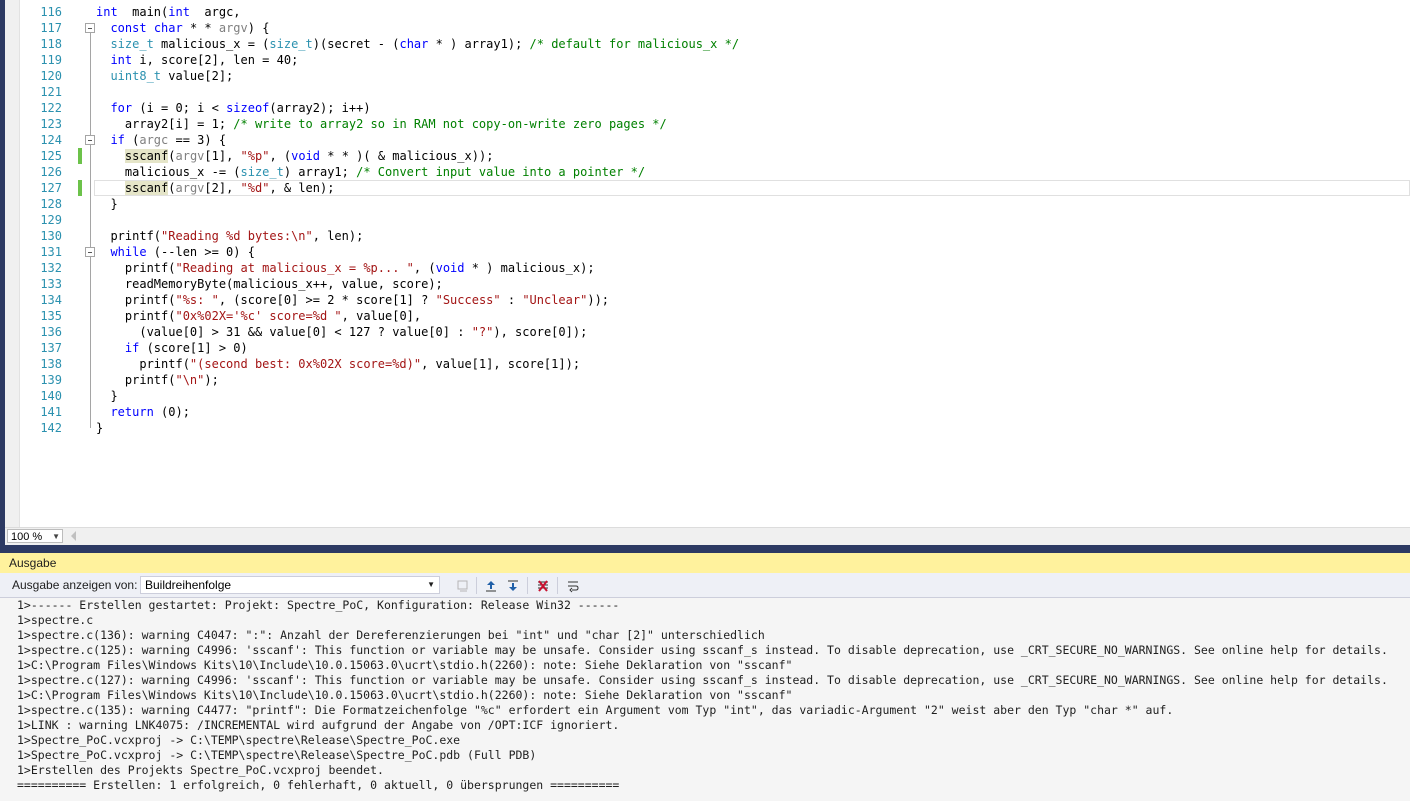 The height and width of the screenshot is (801, 1410). I want to click on go-to-next-message-button, so click(513, 585).